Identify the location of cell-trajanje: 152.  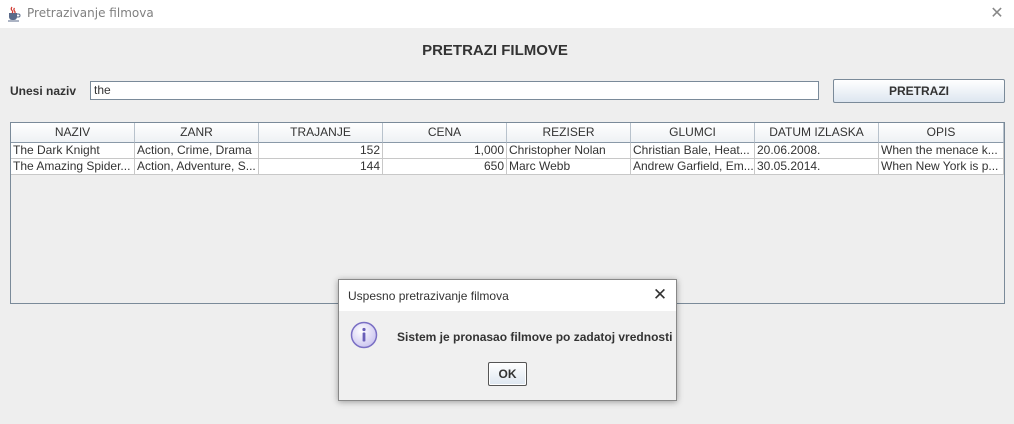
(321, 151).